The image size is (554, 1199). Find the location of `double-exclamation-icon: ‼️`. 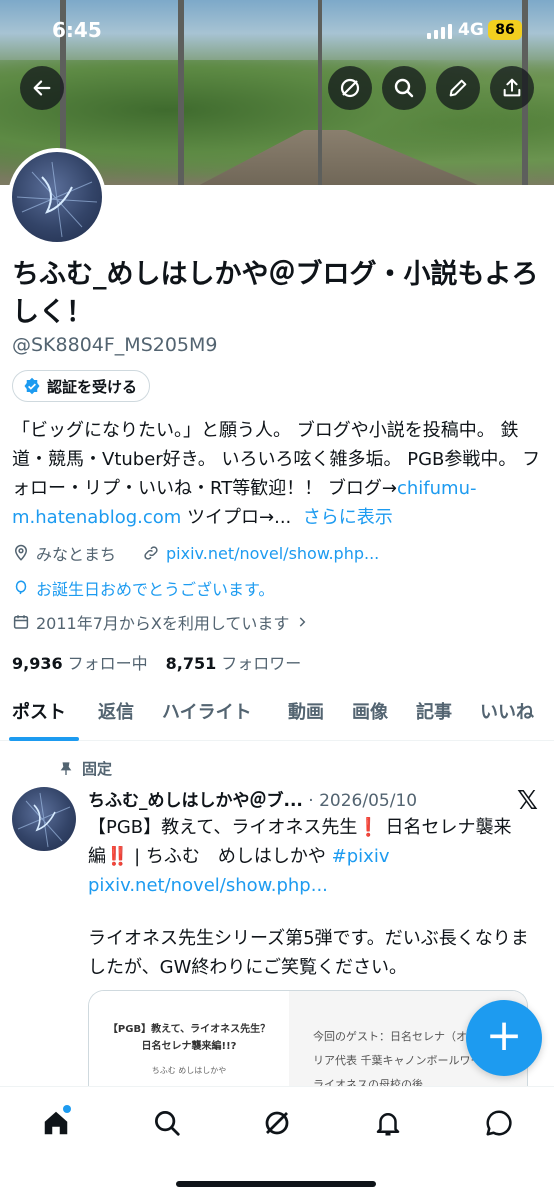

double-exclamation-icon: ‼️ is located at coordinates (117, 856).